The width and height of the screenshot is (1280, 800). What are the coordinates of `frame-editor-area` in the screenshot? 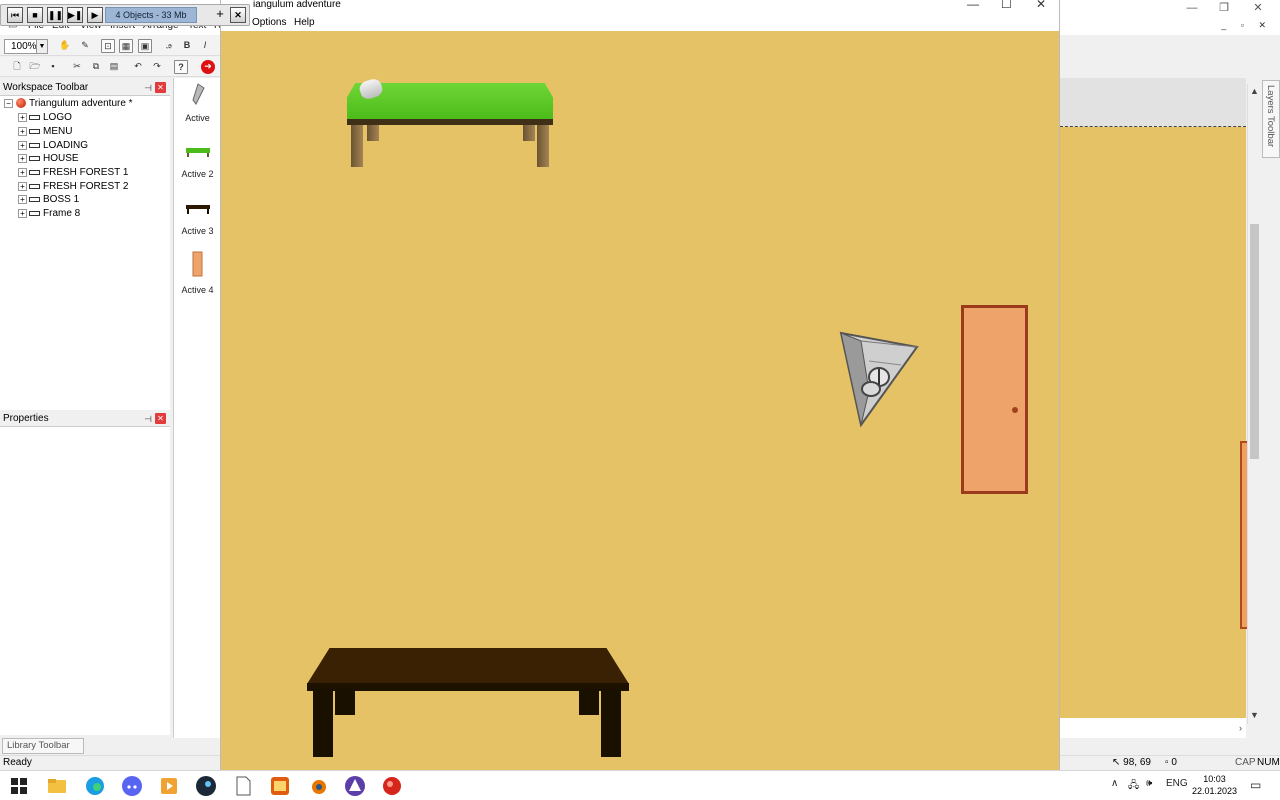 It's located at (1154, 408).